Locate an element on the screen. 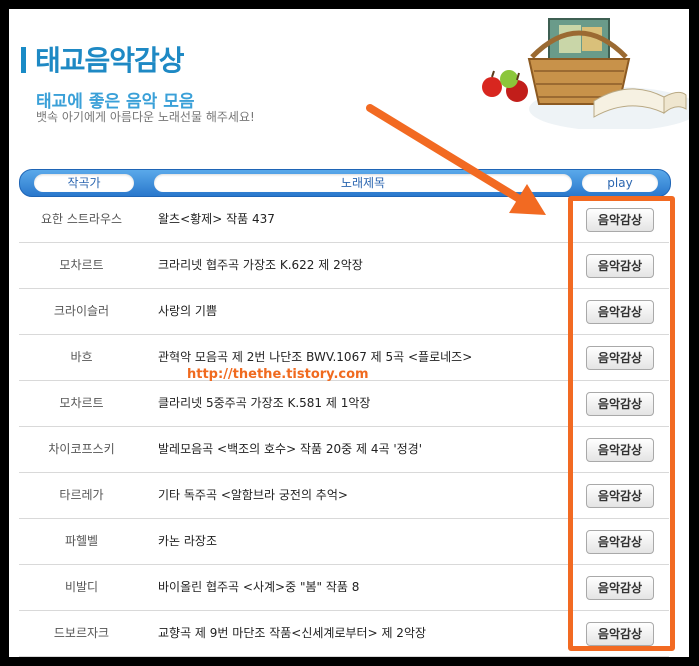 This screenshot has height=666, width=699. row-song-title: 크라리넷 협주곡 가장조 K.622 제 2악장 is located at coordinates (260, 265).